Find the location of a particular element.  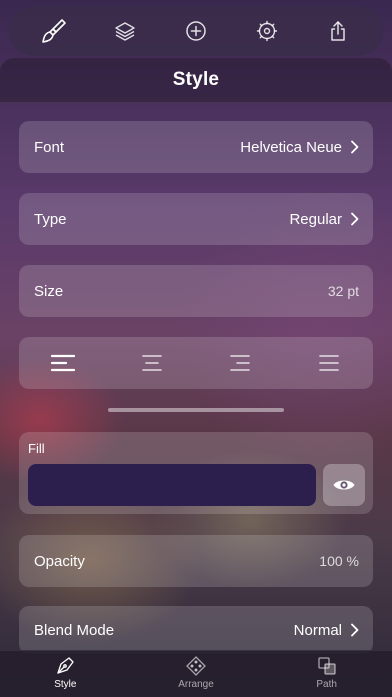

size-value: 32 pt is located at coordinates (343, 291).